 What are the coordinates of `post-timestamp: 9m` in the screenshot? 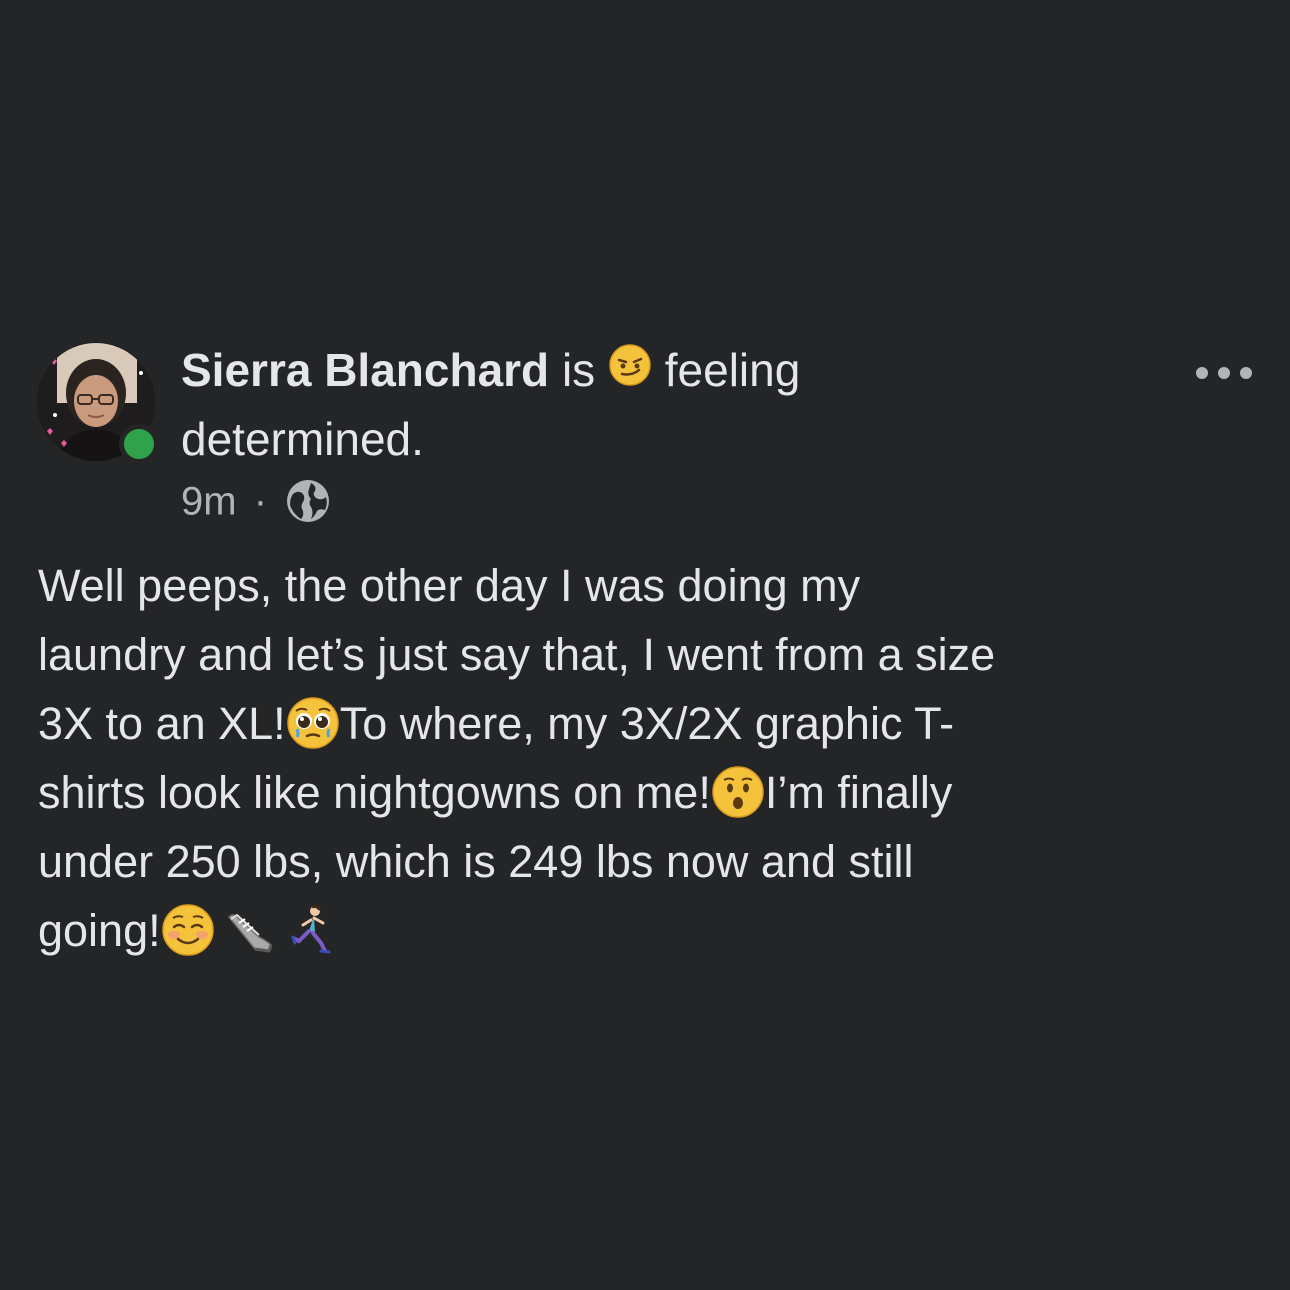 It's located at (209, 501).